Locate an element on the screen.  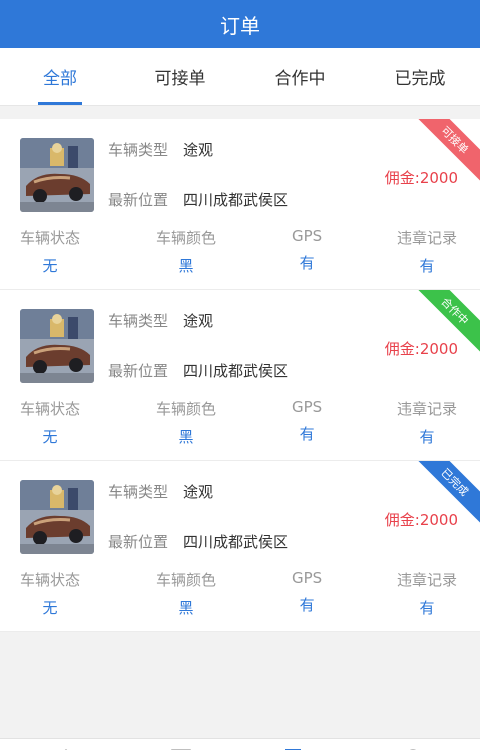
app-header: 订单 is located at coordinates (240, 24).